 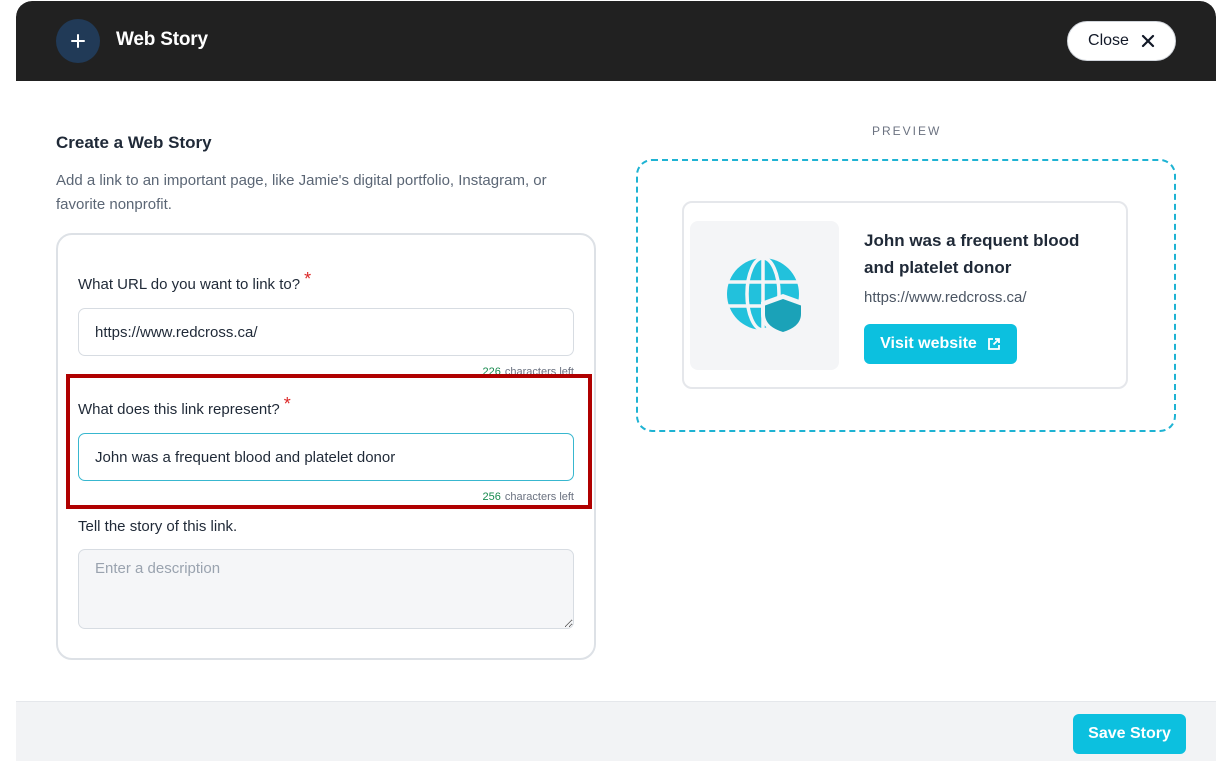 What do you see at coordinates (993, 344) in the screenshot?
I see `external-link-icon` at bounding box center [993, 344].